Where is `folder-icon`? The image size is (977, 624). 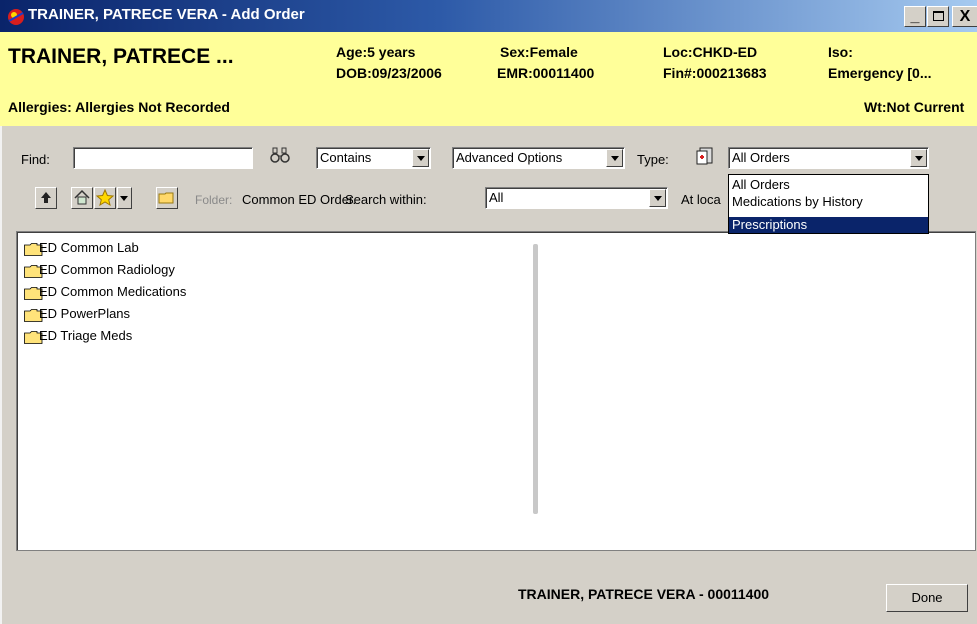
folder-icon is located at coordinates (166, 198).